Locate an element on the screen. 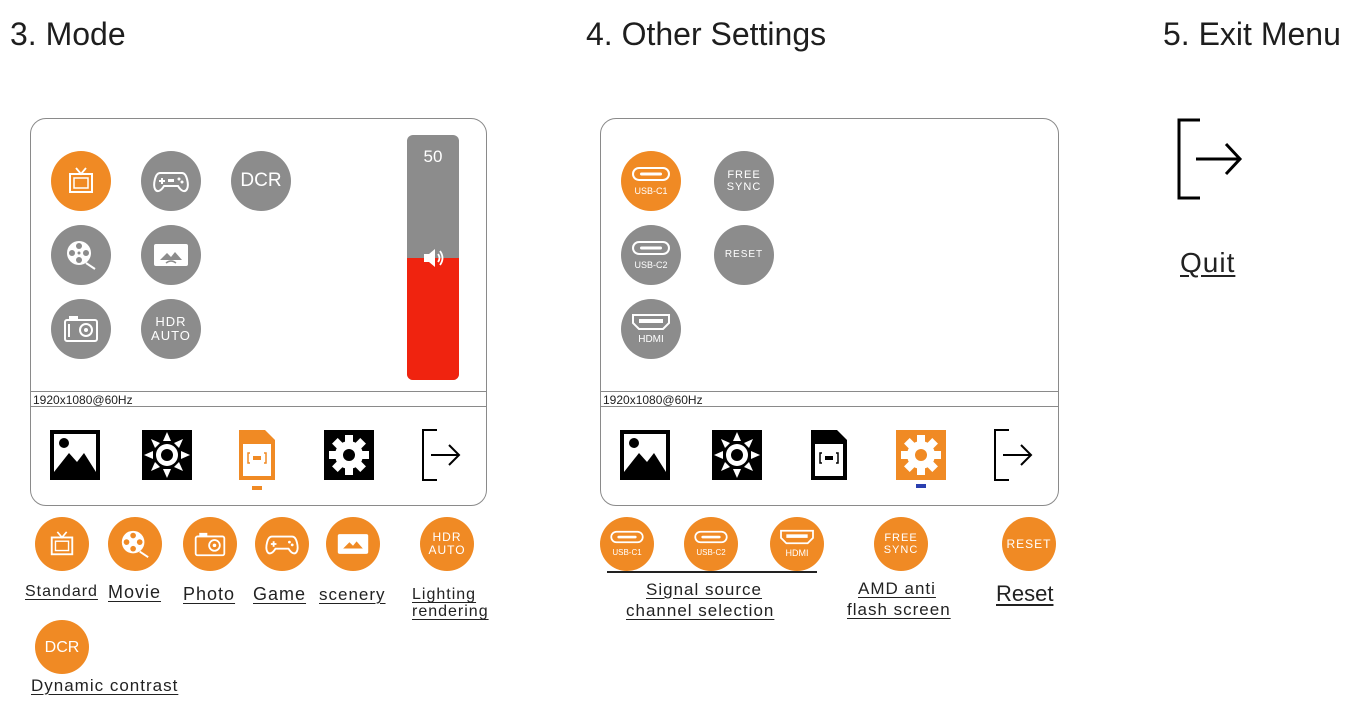 This screenshot has height=708, width=1370. freesync-button: FREE SYNC is located at coordinates (744, 181).